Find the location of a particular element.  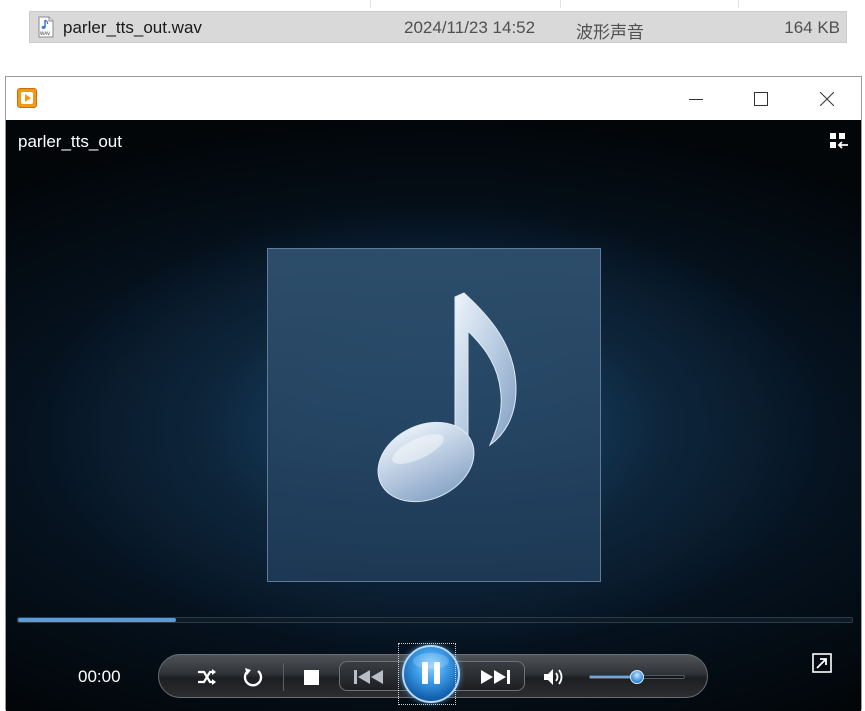

switch-to-library-icon is located at coordinates (839, 141).